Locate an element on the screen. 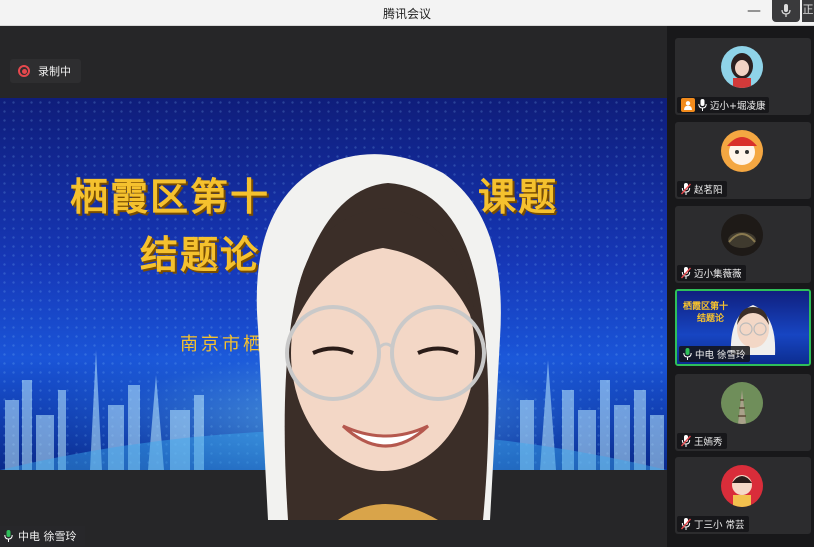  participant-label: 王嫣秀 is located at coordinates (702, 441).